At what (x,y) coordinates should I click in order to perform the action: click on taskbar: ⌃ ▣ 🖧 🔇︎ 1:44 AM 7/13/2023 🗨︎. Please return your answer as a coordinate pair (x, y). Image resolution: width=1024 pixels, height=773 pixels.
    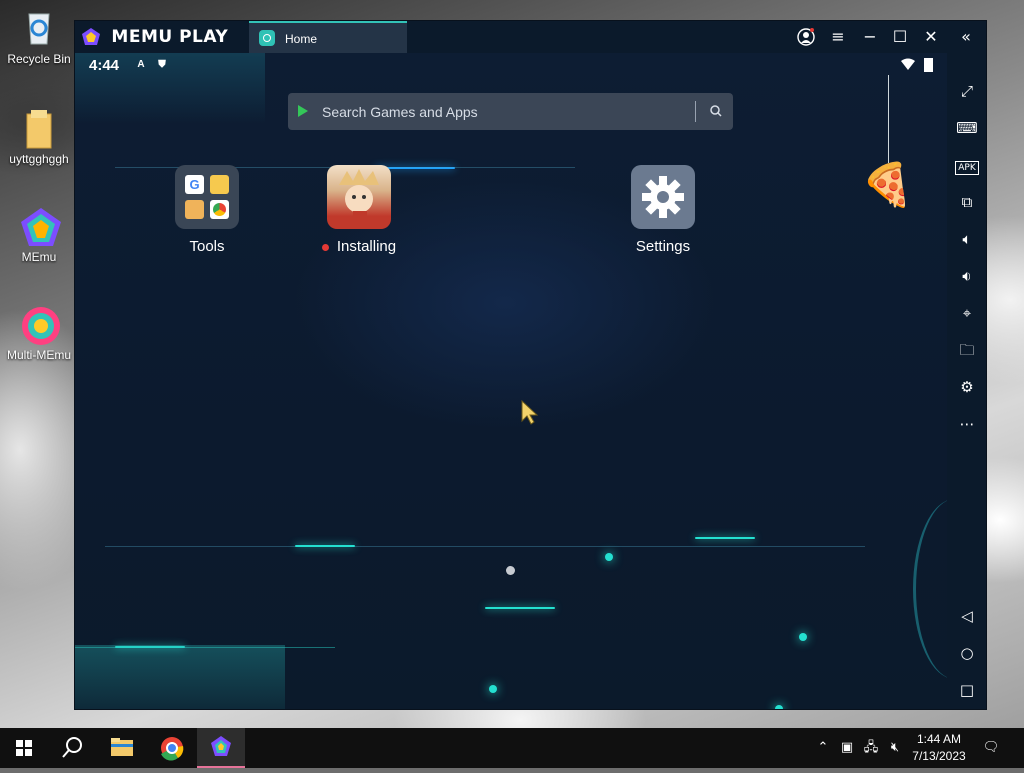
    Looking at the image, I should click on (512, 748).